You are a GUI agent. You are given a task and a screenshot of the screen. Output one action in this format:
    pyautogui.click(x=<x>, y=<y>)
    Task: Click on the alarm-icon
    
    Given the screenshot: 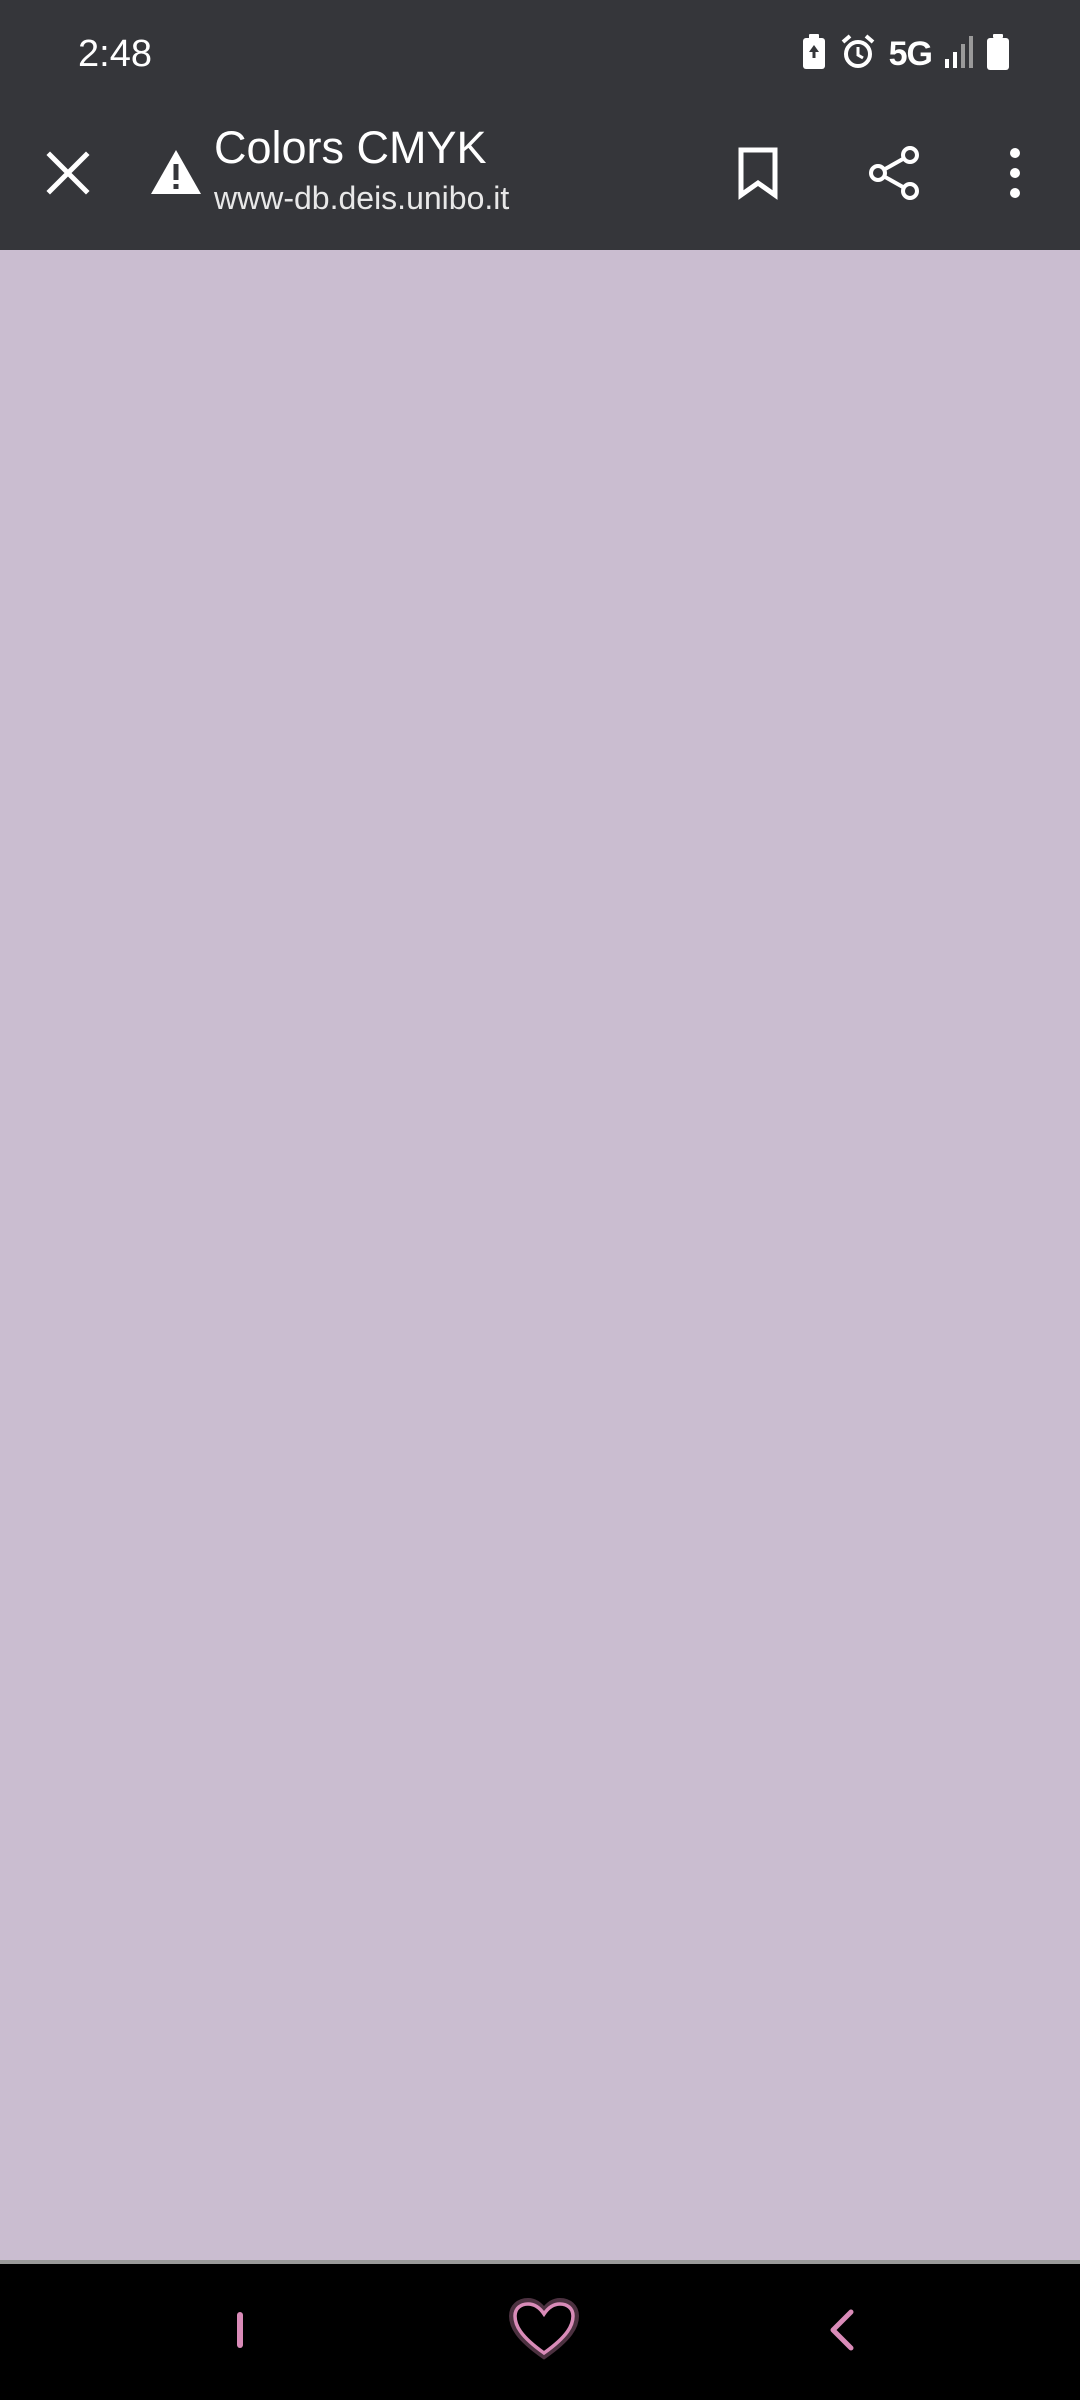 What is the action you would take?
    pyautogui.click(x=858, y=54)
    